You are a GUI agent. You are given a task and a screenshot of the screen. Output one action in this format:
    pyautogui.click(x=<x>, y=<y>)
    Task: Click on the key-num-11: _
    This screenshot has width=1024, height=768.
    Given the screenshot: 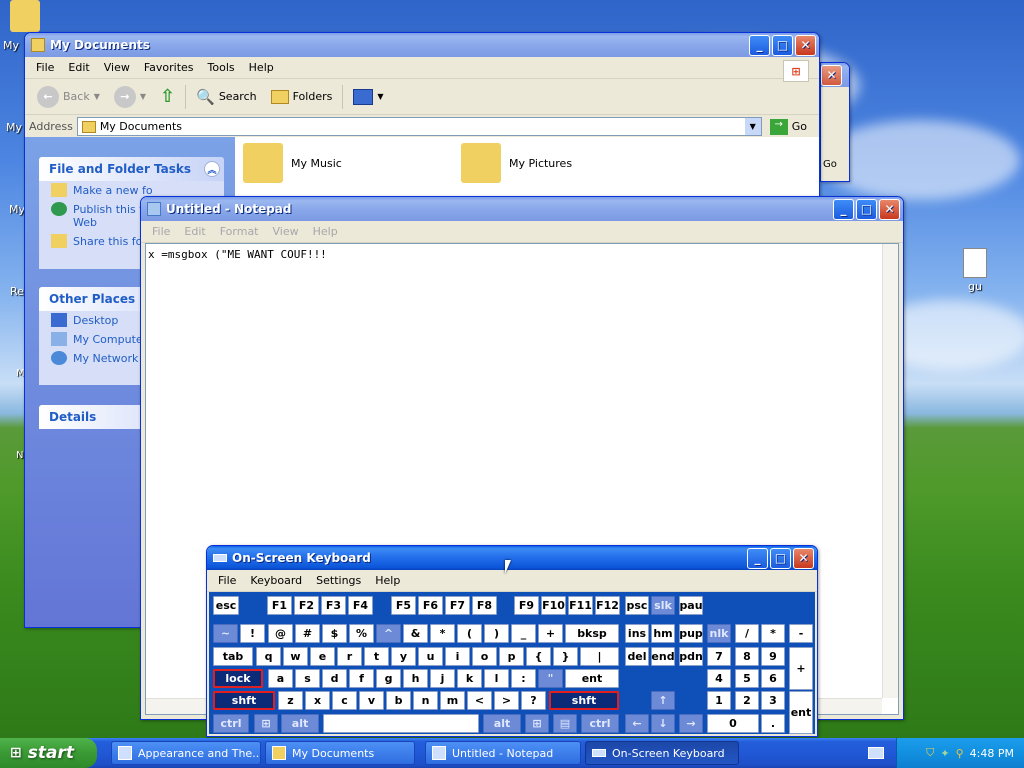 What is the action you would take?
    pyautogui.click(x=523, y=633)
    